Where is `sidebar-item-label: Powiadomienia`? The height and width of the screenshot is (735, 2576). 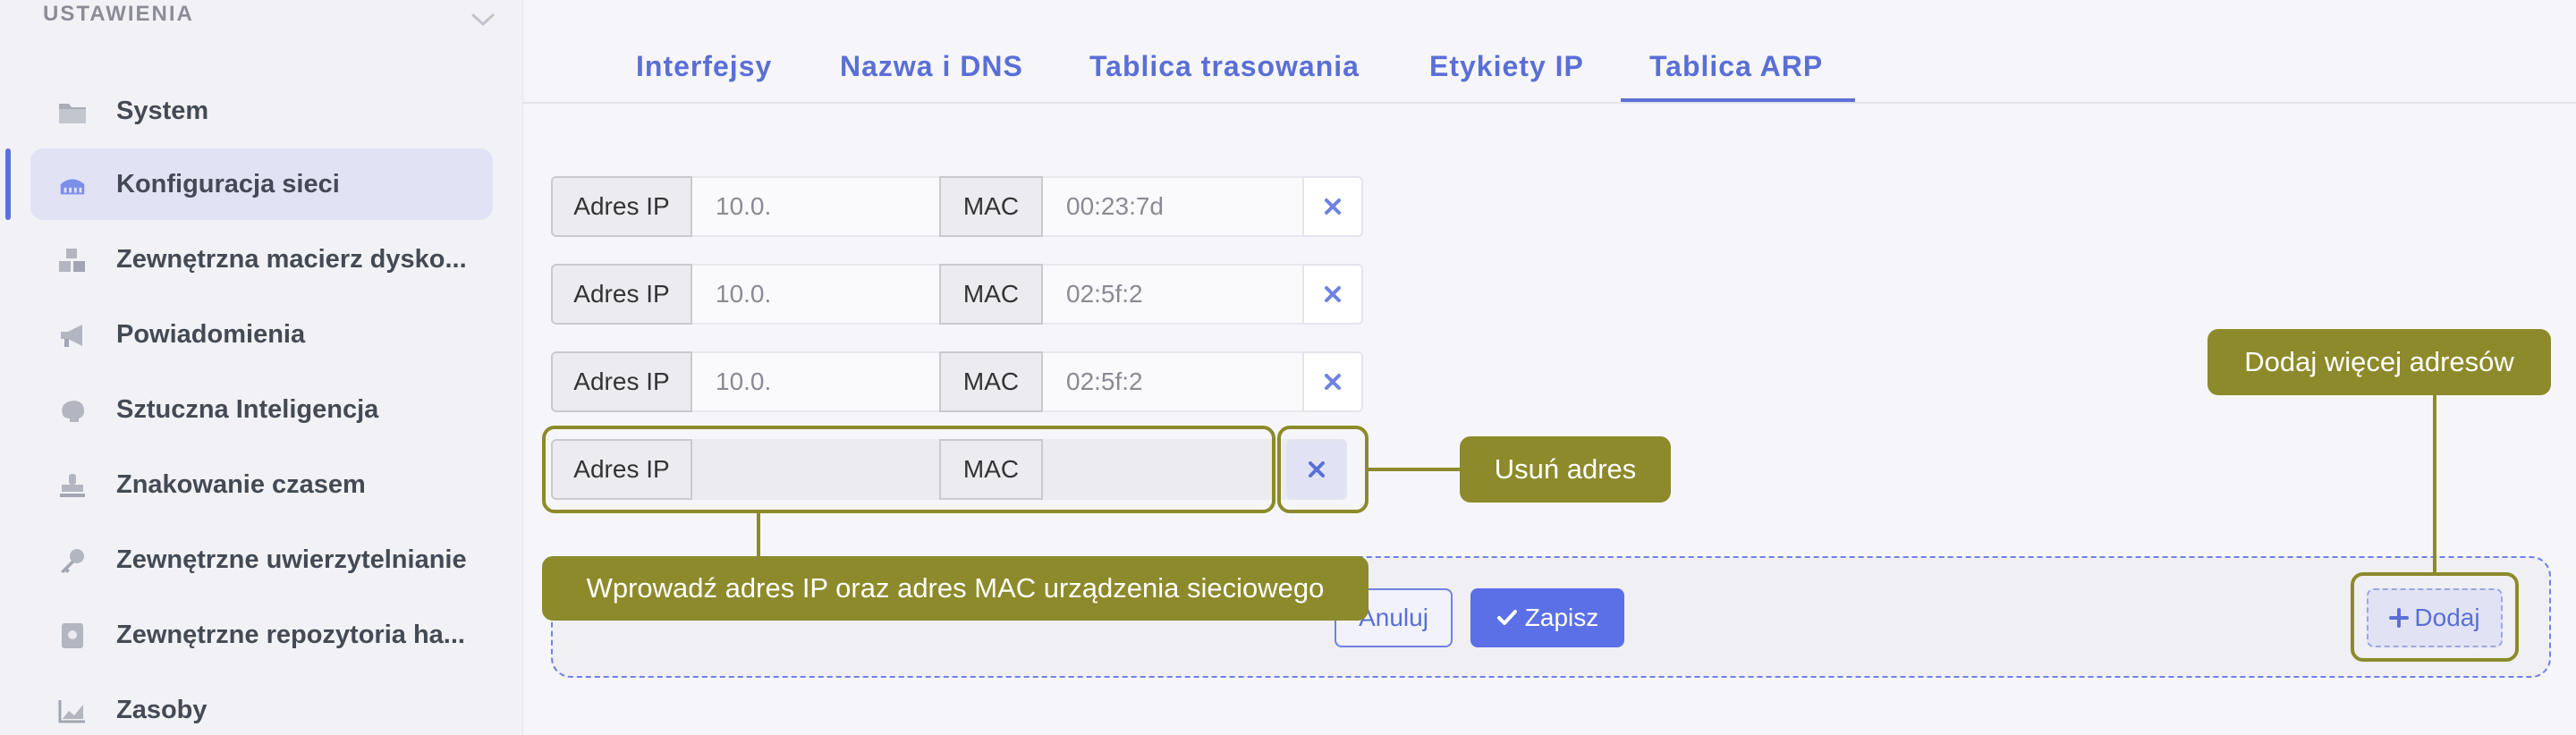 sidebar-item-label: Powiadomienia is located at coordinates (211, 334).